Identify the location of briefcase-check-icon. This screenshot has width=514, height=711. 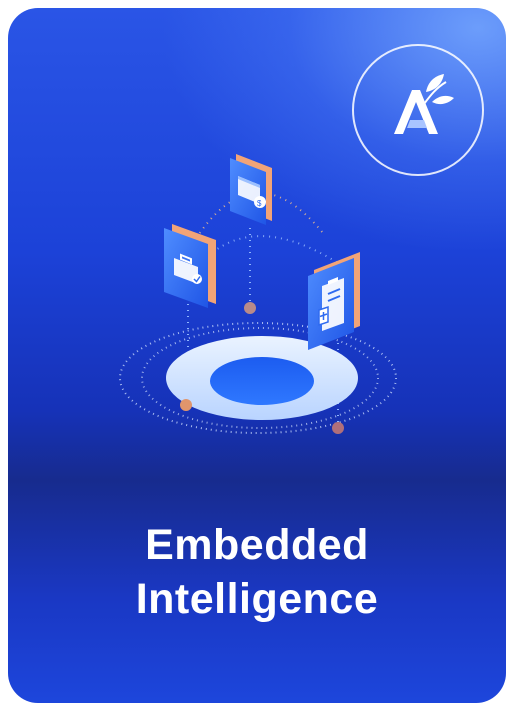
(190, 266).